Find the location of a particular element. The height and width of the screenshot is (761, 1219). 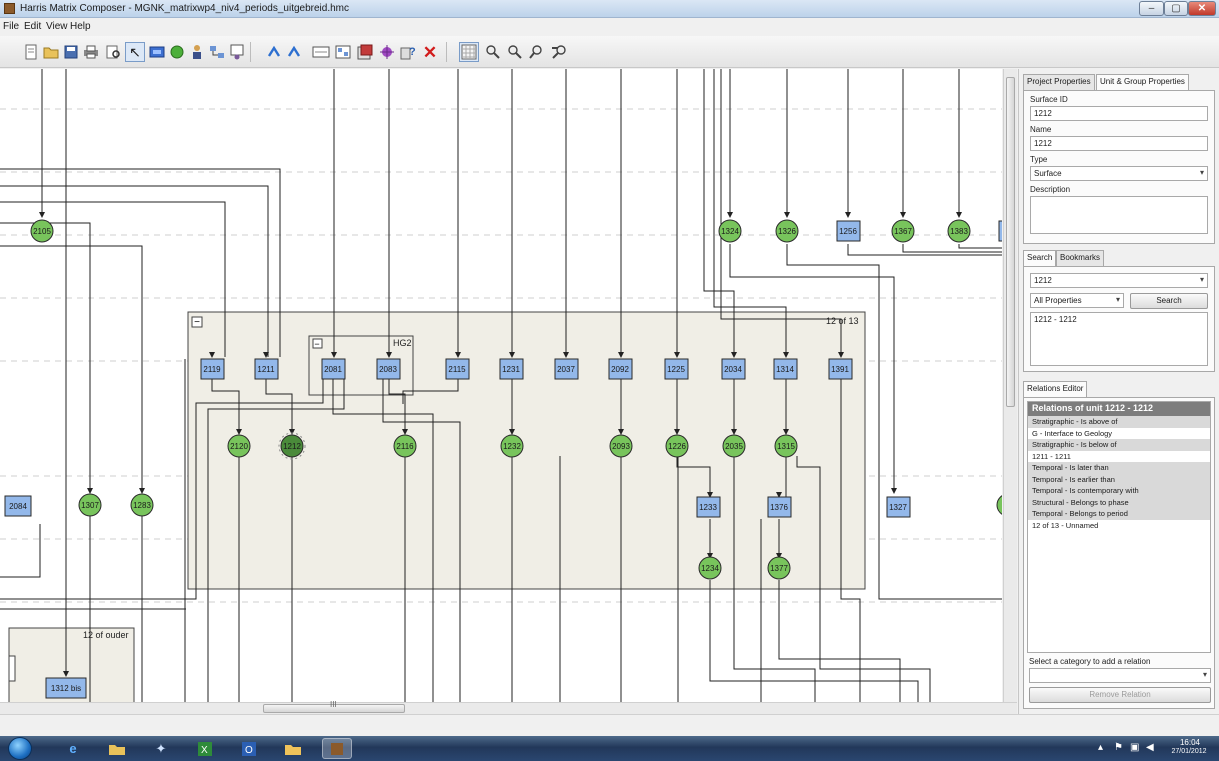

surface-2093: 2093 is located at coordinates (621, 446).